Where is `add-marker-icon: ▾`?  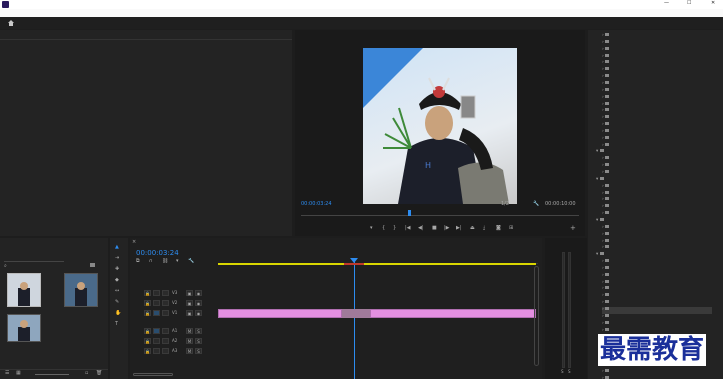 add-marker-icon: ▾ is located at coordinates (371, 228).